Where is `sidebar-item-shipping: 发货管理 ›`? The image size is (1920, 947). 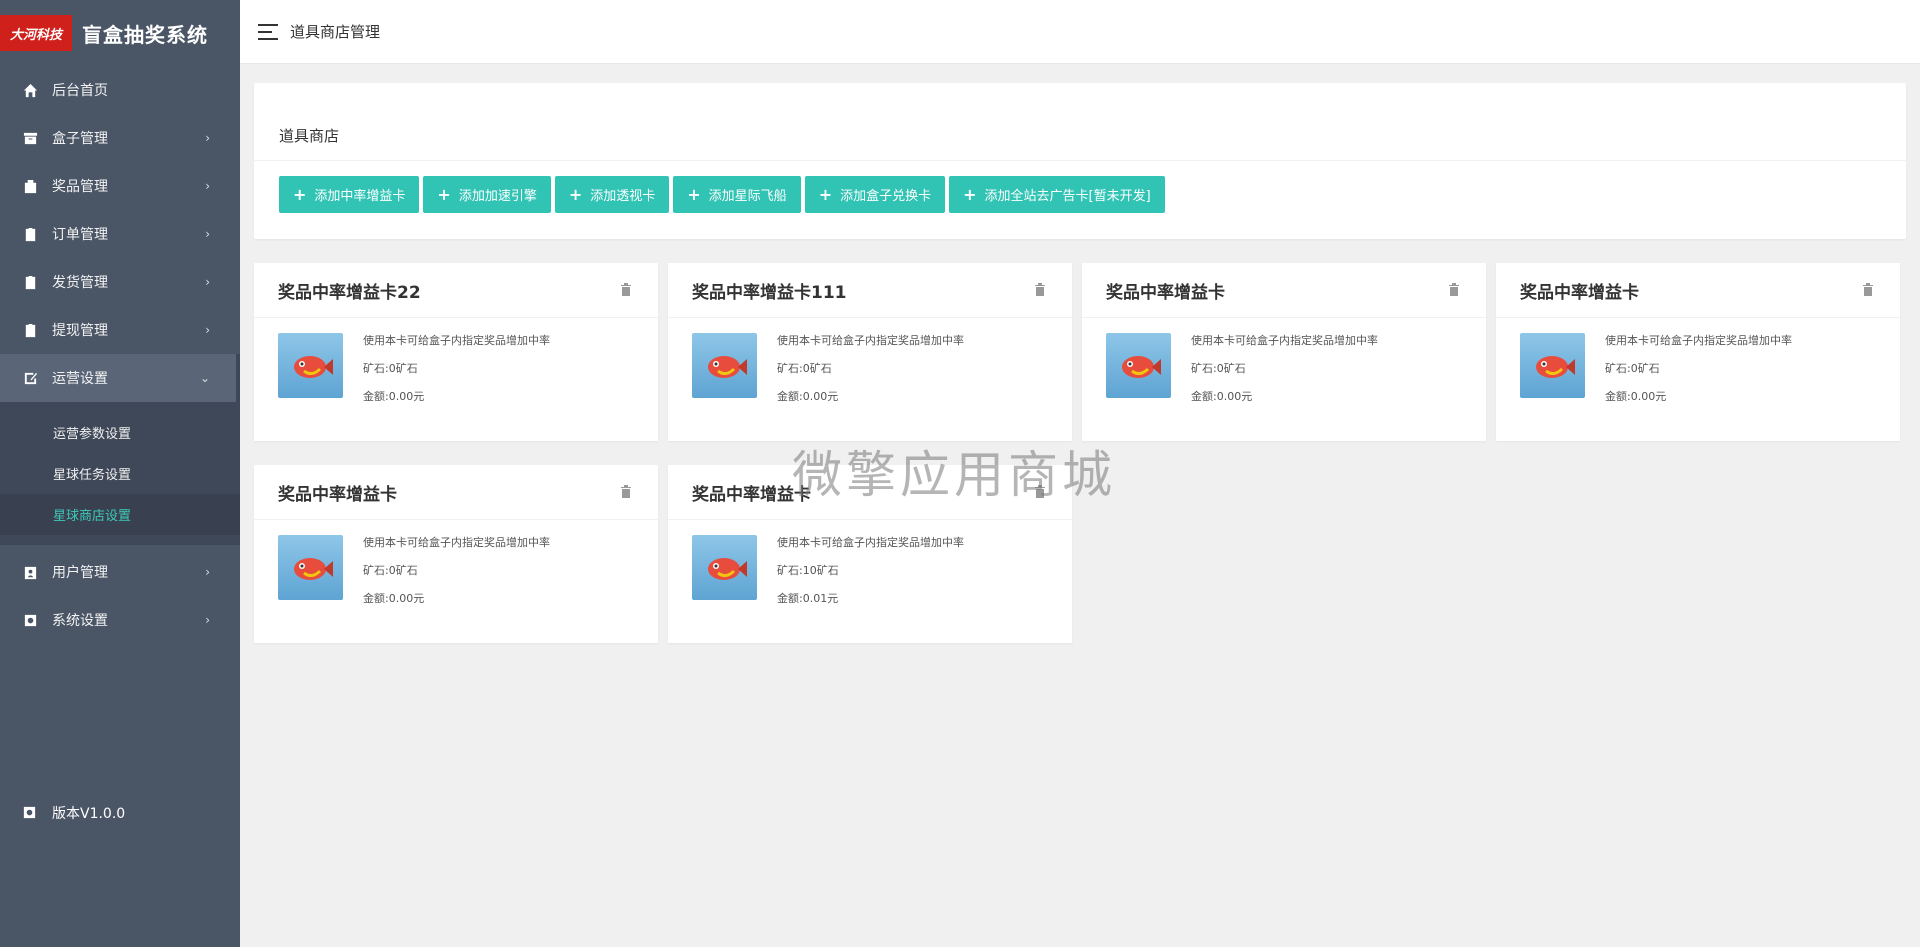
sidebar-item-shipping: 发货管理 › is located at coordinates (120, 282).